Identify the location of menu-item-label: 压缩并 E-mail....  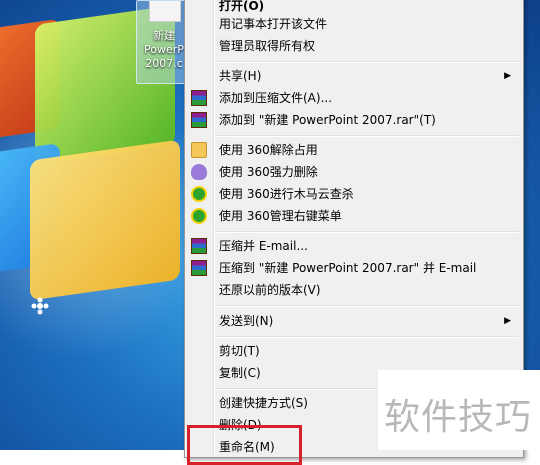
(263, 246).